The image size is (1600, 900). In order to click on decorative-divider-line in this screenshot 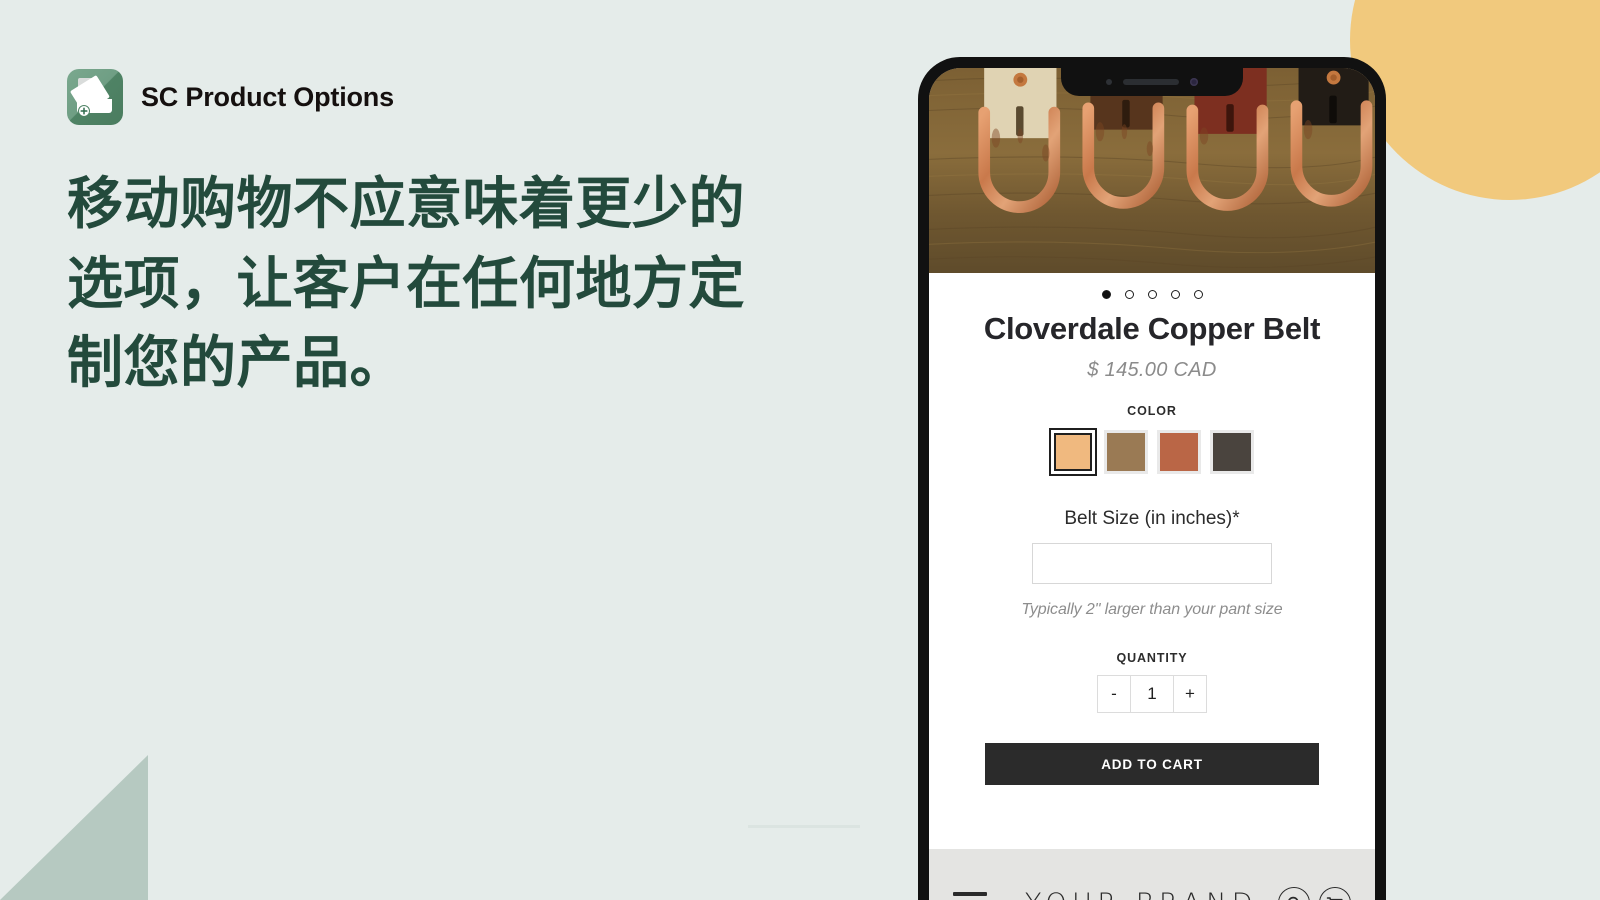, I will do `click(804, 826)`.